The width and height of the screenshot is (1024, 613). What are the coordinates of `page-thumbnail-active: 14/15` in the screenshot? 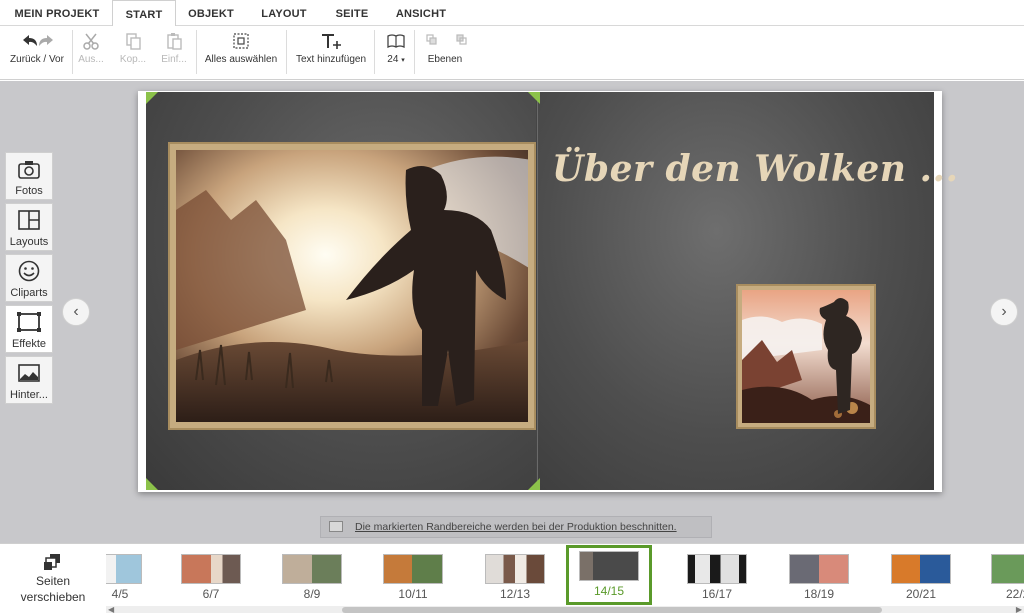 It's located at (609, 575).